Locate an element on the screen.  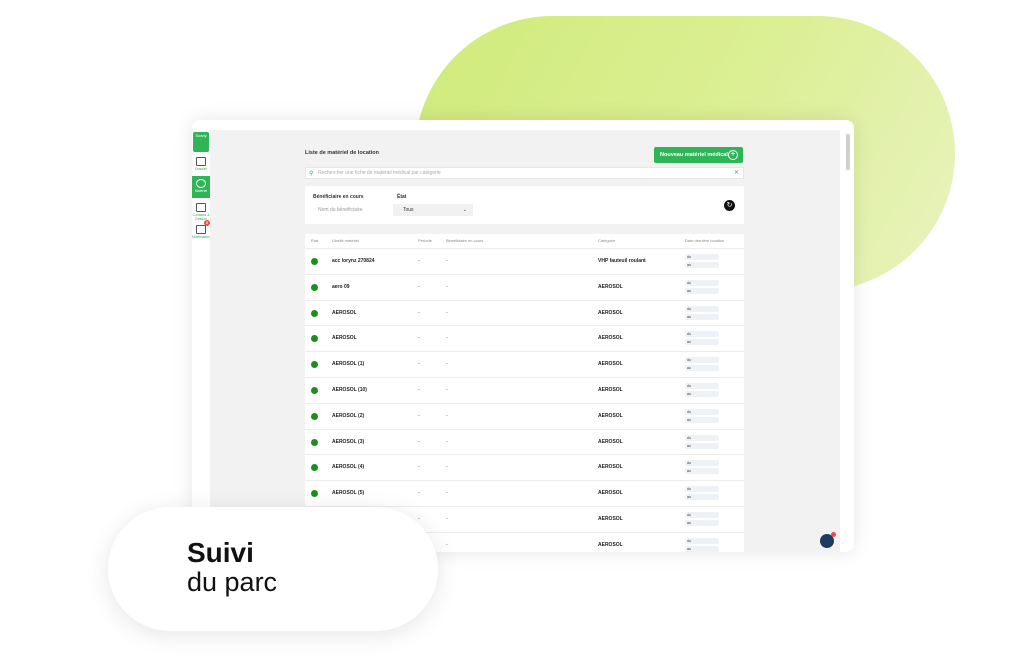
col-header-category: Catégorie is located at coordinates (606, 240).